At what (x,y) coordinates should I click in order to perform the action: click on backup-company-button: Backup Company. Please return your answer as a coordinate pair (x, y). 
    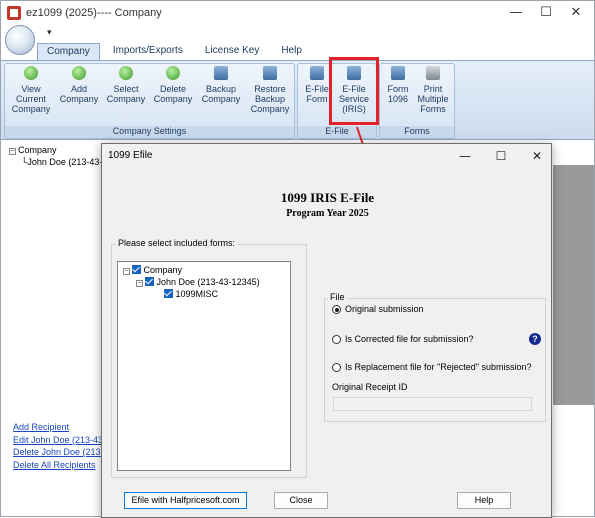
    Looking at the image, I should click on (221, 85).